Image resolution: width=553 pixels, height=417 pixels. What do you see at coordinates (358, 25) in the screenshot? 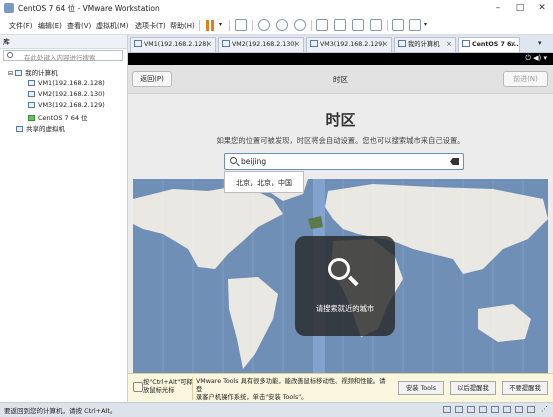
I see `full-screen-icon` at bounding box center [358, 25].